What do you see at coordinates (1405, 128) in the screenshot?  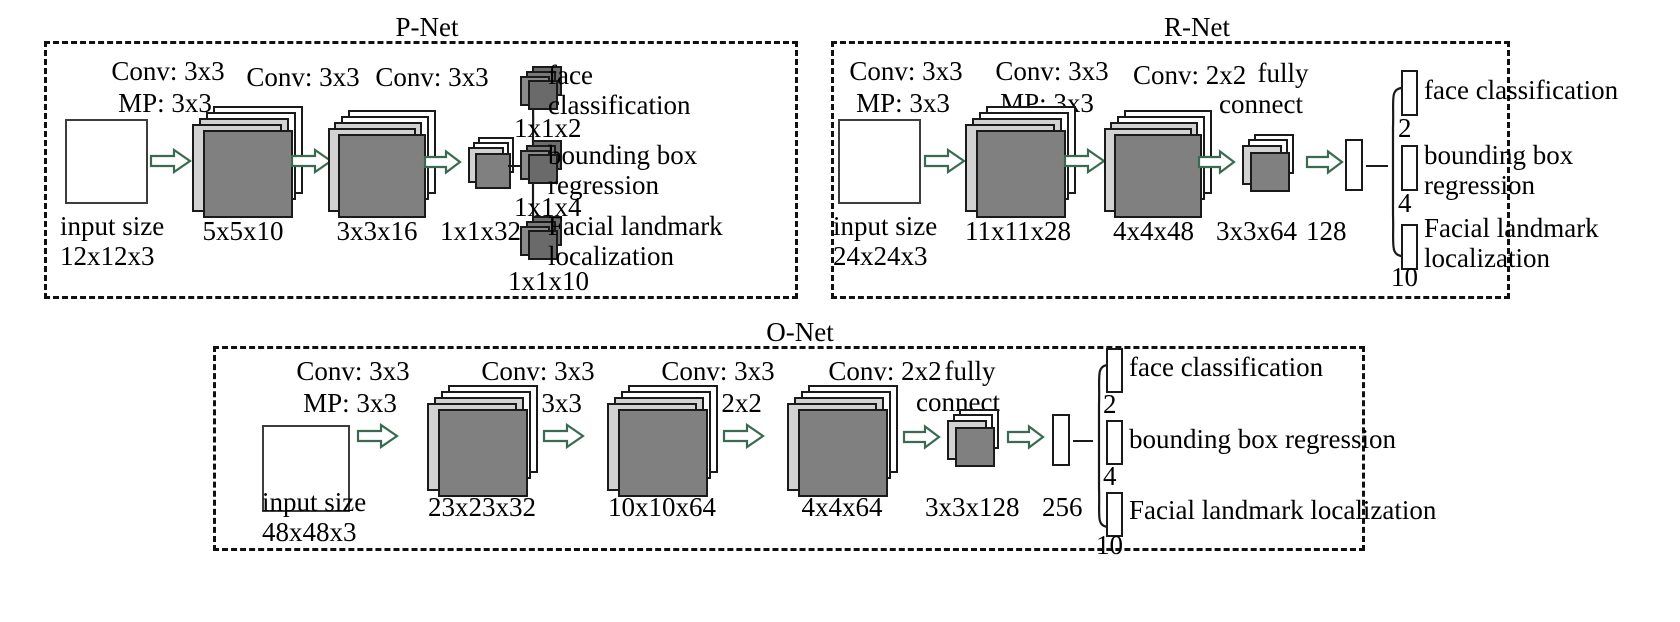 I see `r-net-output-dim-1: 2` at bounding box center [1405, 128].